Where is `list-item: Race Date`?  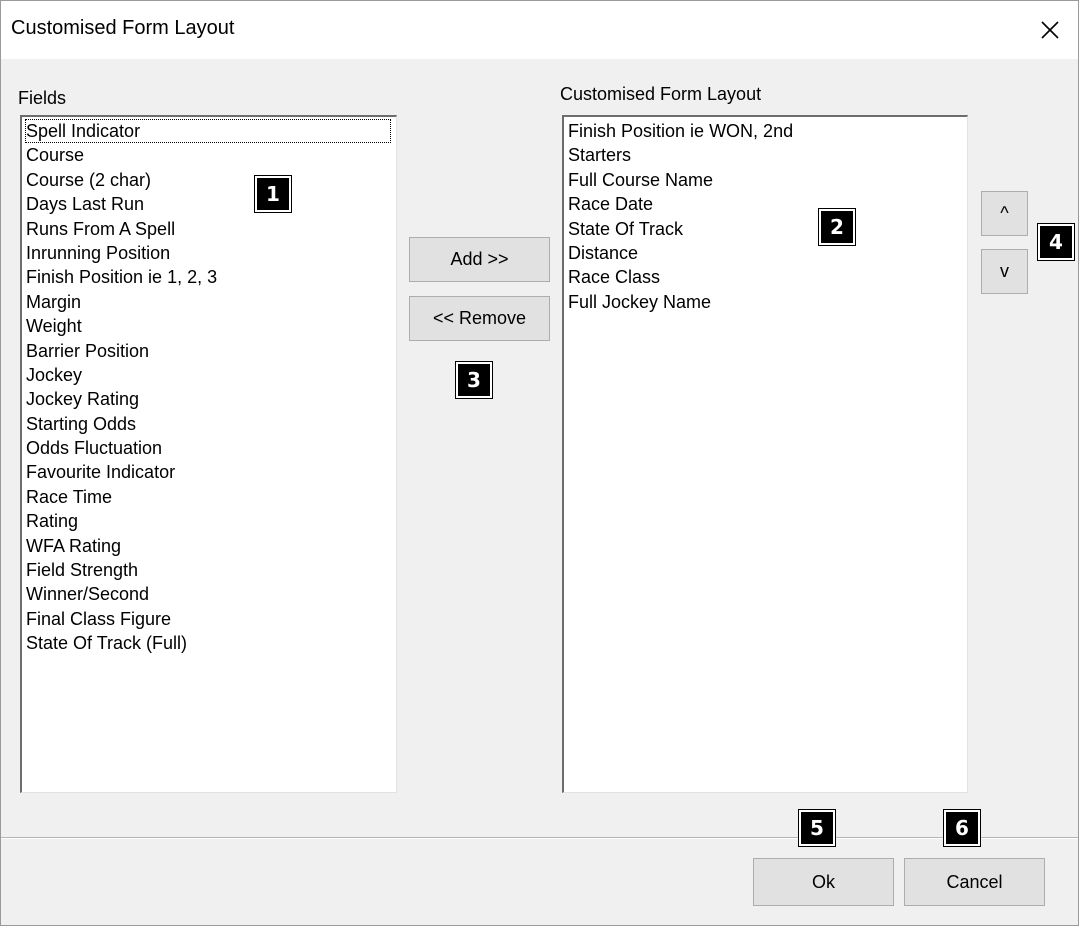
list-item: Race Date is located at coordinates (767, 204).